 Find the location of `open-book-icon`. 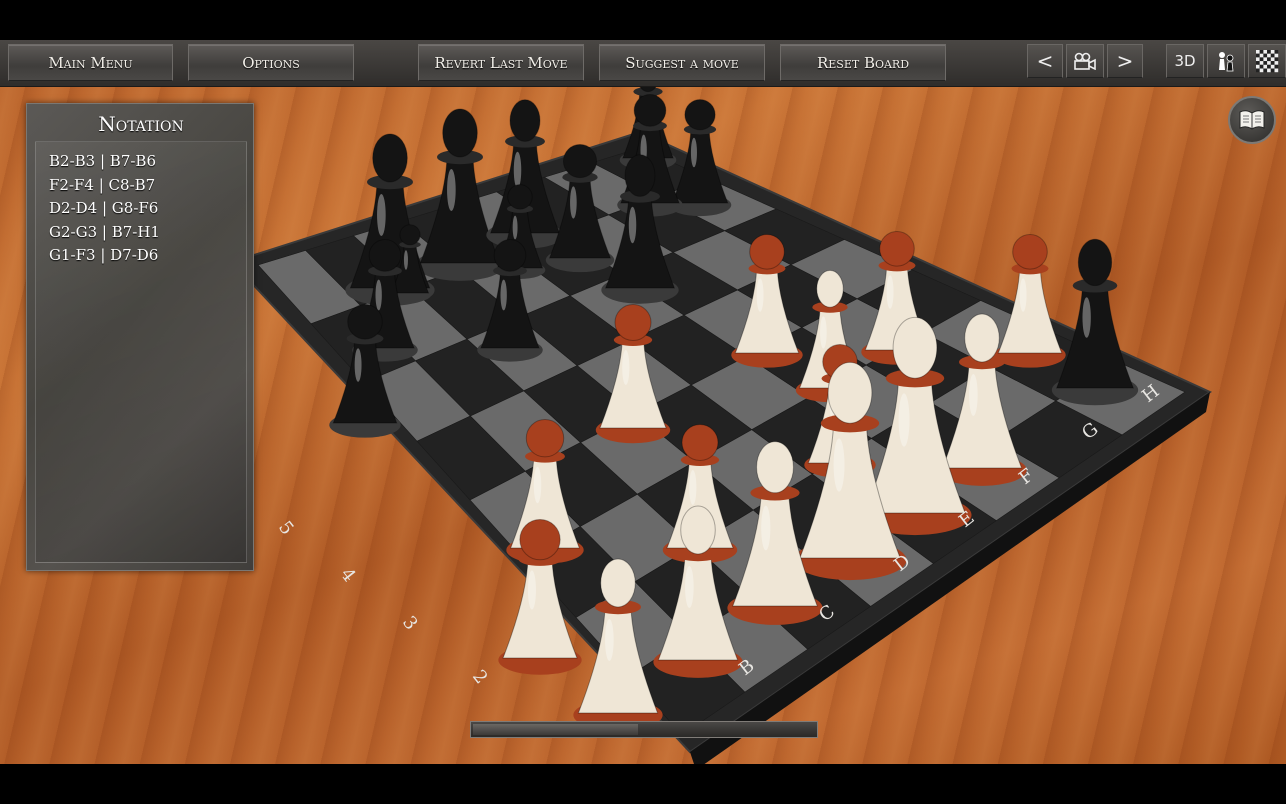

open-book-icon is located at coordinates (1252, 120).